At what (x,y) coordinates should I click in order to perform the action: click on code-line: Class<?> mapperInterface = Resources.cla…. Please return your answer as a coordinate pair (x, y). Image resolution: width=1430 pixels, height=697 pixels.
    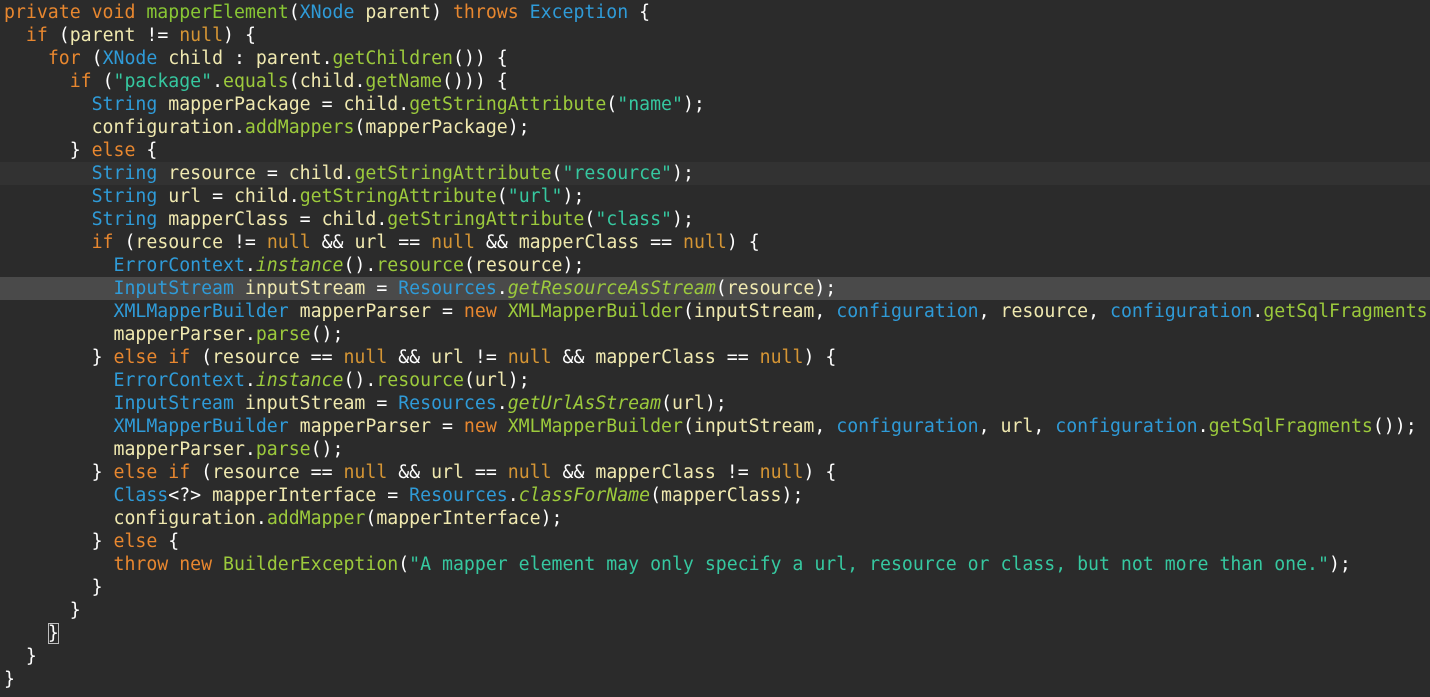
    Looking at the image, I should click on (715, 495).